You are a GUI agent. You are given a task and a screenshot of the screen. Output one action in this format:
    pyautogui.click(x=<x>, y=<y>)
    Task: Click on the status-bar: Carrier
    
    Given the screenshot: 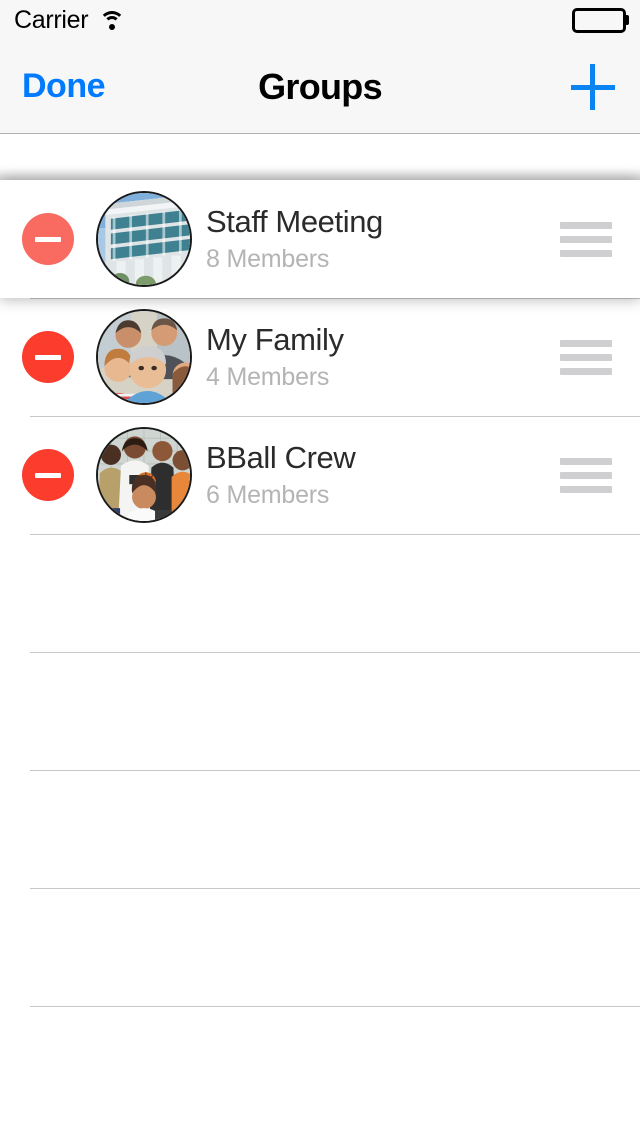 What is the action you would take?
    pyautogui.click(x=320, y=20)
    